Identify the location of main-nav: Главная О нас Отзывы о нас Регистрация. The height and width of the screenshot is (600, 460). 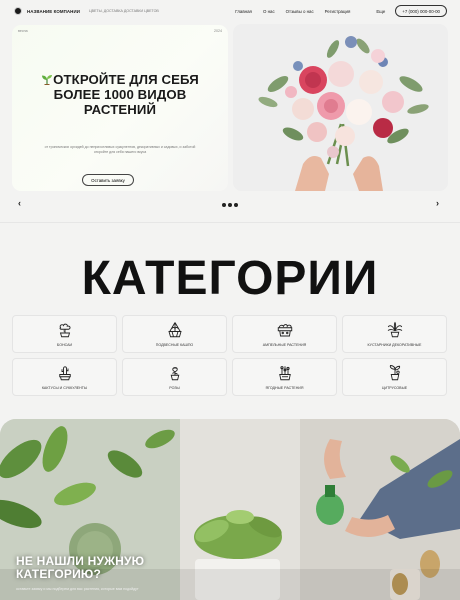
(292, 11).